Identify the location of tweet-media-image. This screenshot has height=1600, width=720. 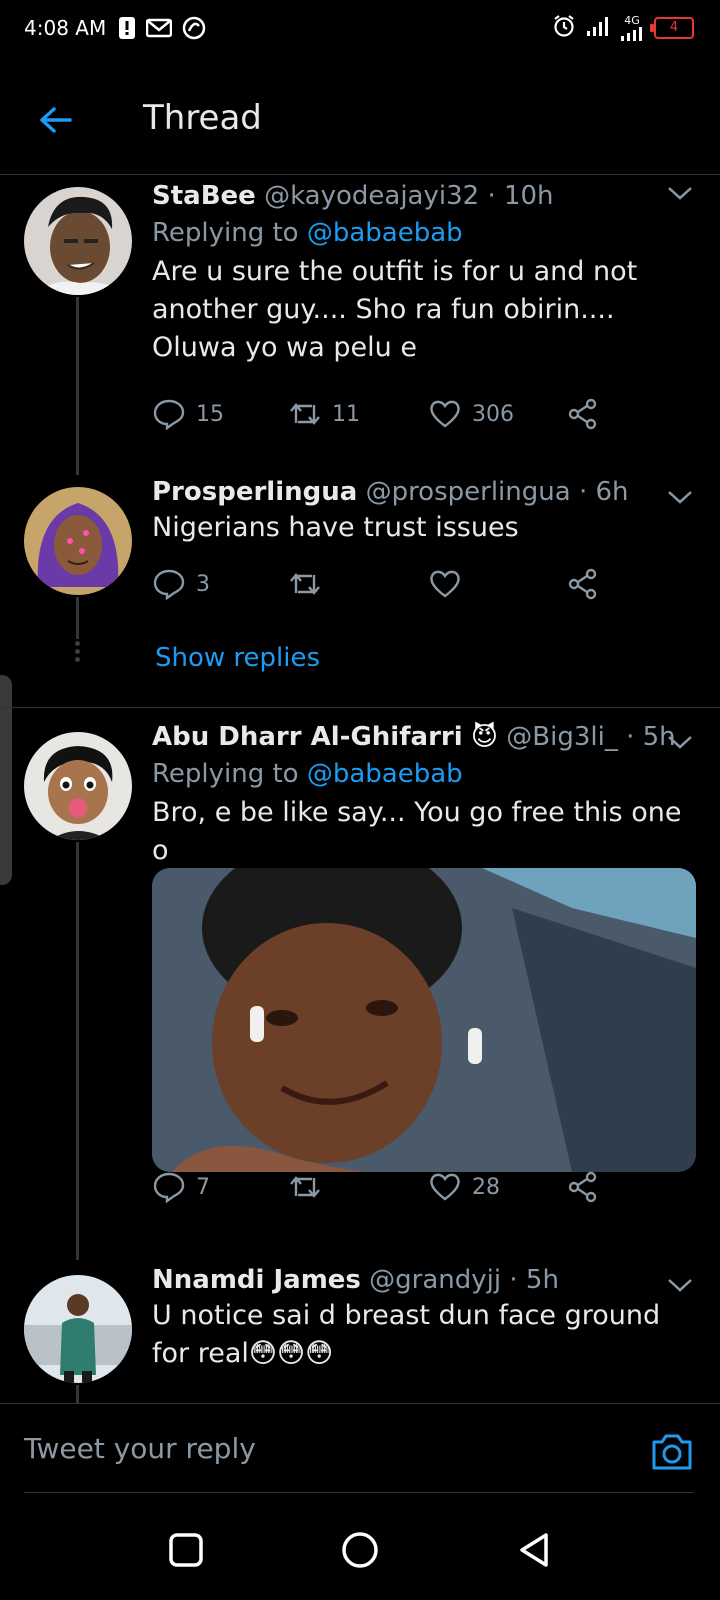
(424, 1020).